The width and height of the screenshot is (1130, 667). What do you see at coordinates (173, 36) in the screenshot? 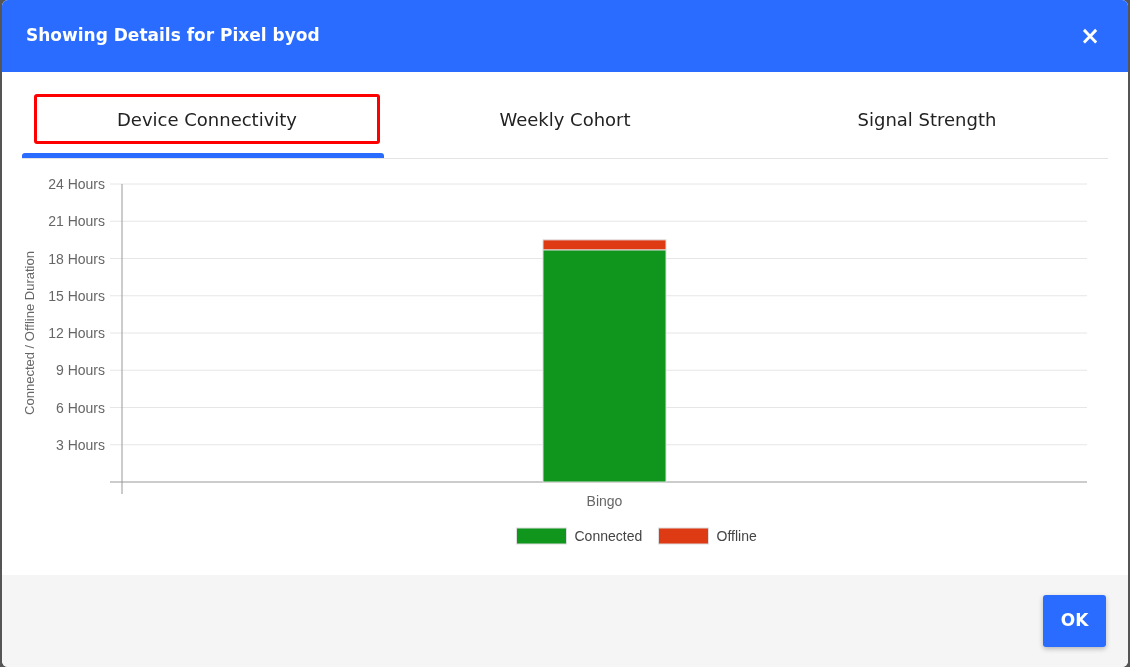
I see `modal-title: Showing Details for Pixel byod` at bounding box center [173, 36].